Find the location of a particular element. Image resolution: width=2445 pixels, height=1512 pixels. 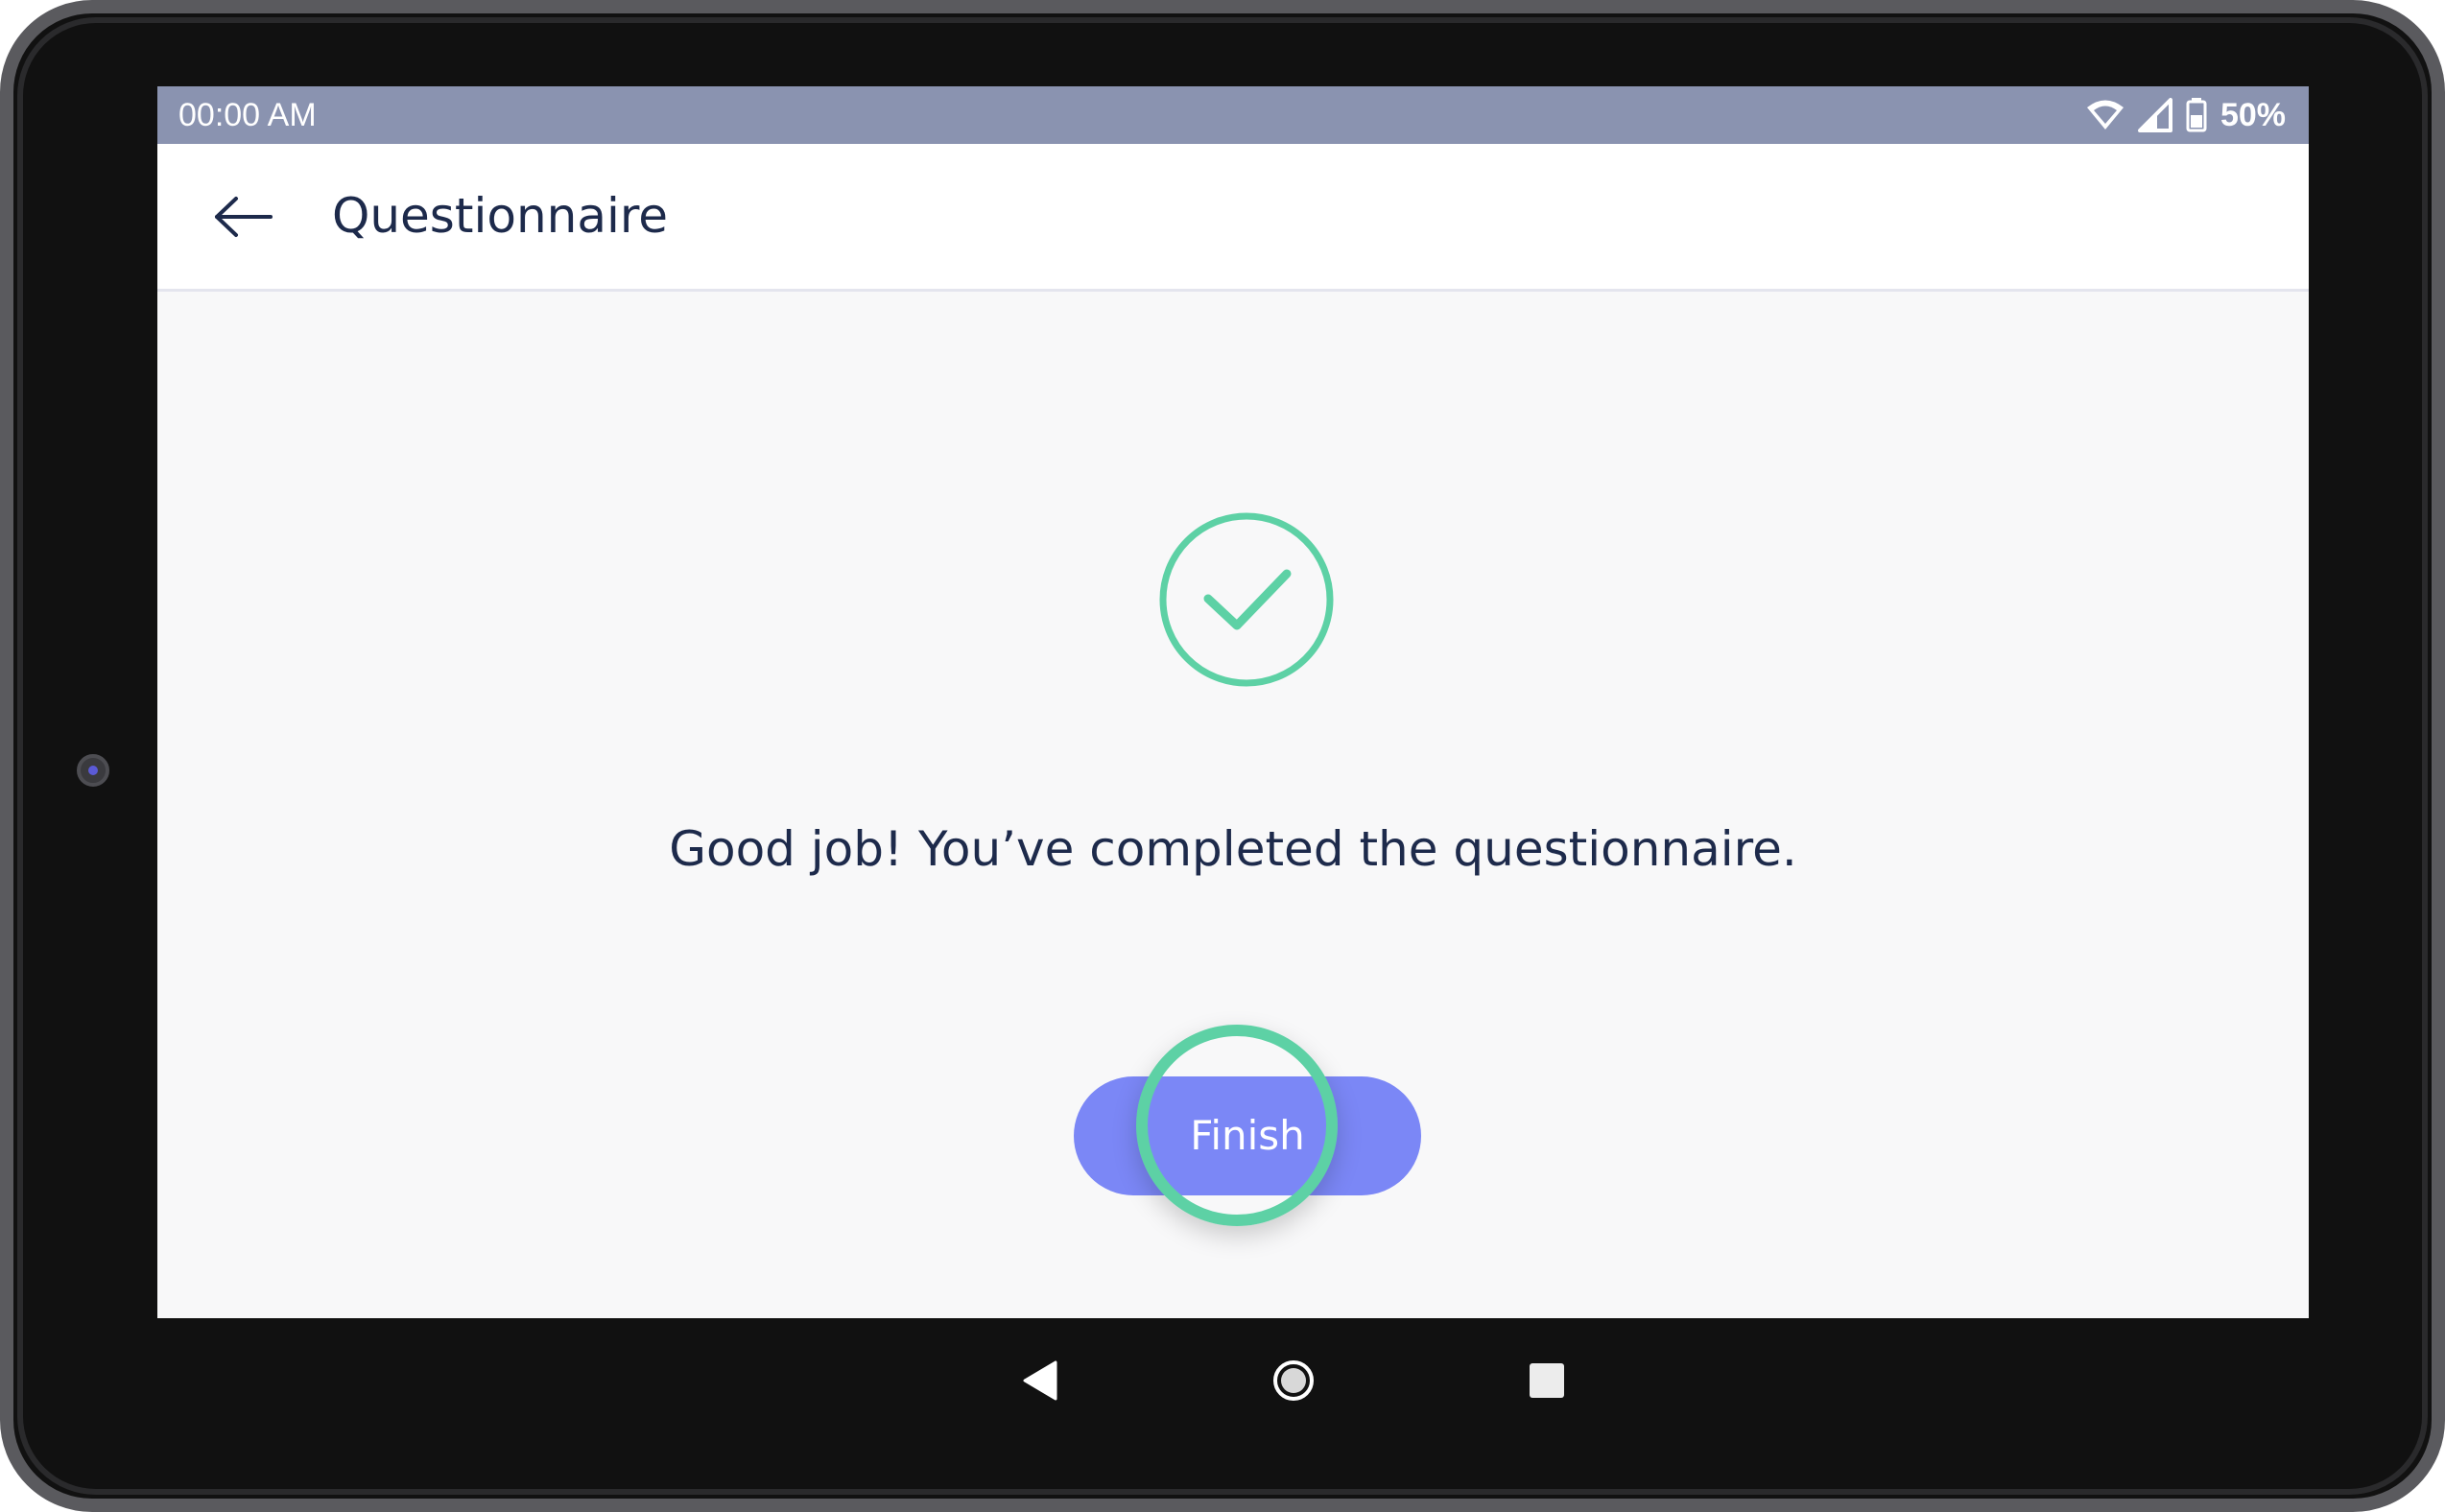

nav-home-button is located at coordinates (1293, 1382).